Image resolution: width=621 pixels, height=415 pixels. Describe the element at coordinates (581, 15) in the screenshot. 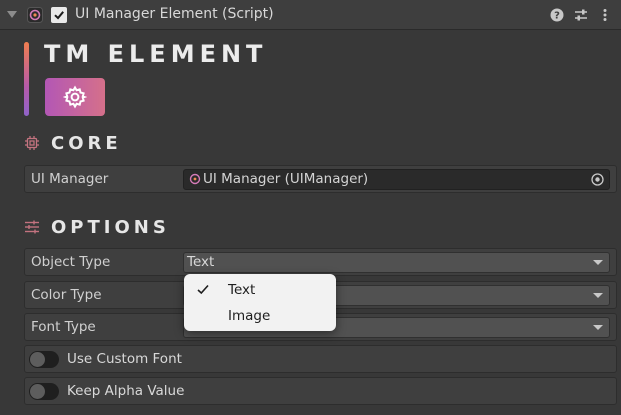

I see `presets-icon` at that location.